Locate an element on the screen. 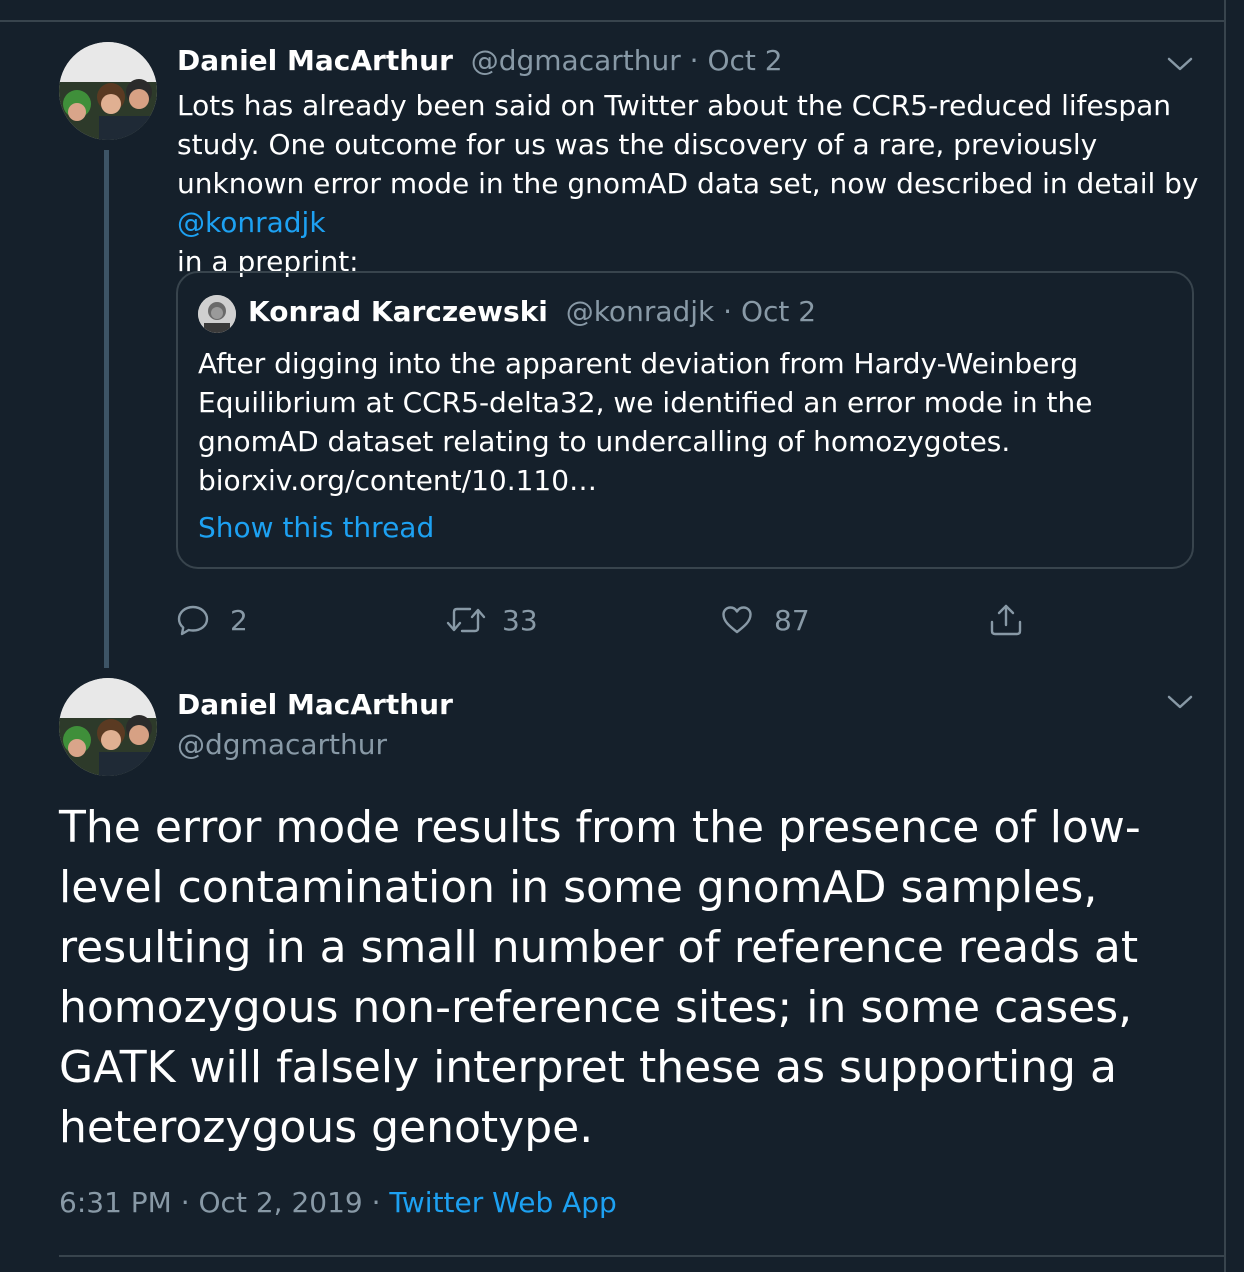 This screenshot has width=1244, height=1272. tweet-timestamp: 6:31 PM · Oct 2, 2019 is located at coordinates (211, 1202).